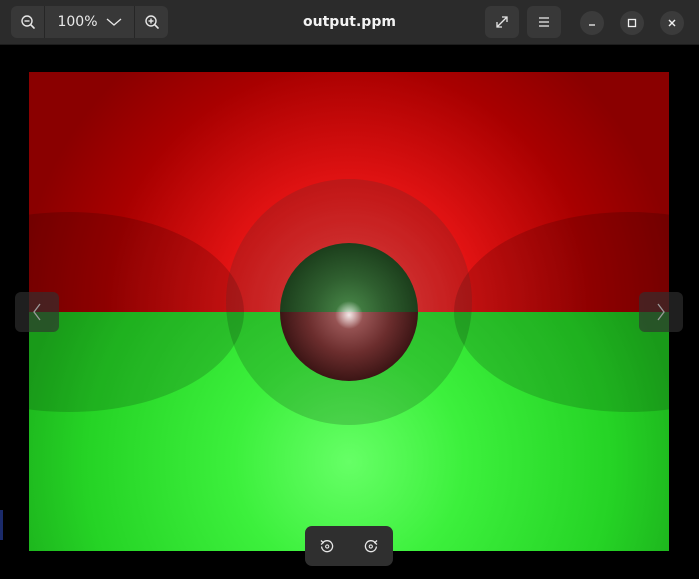  I want to click on zoom-level-menu: 100%, so click(89, 22).